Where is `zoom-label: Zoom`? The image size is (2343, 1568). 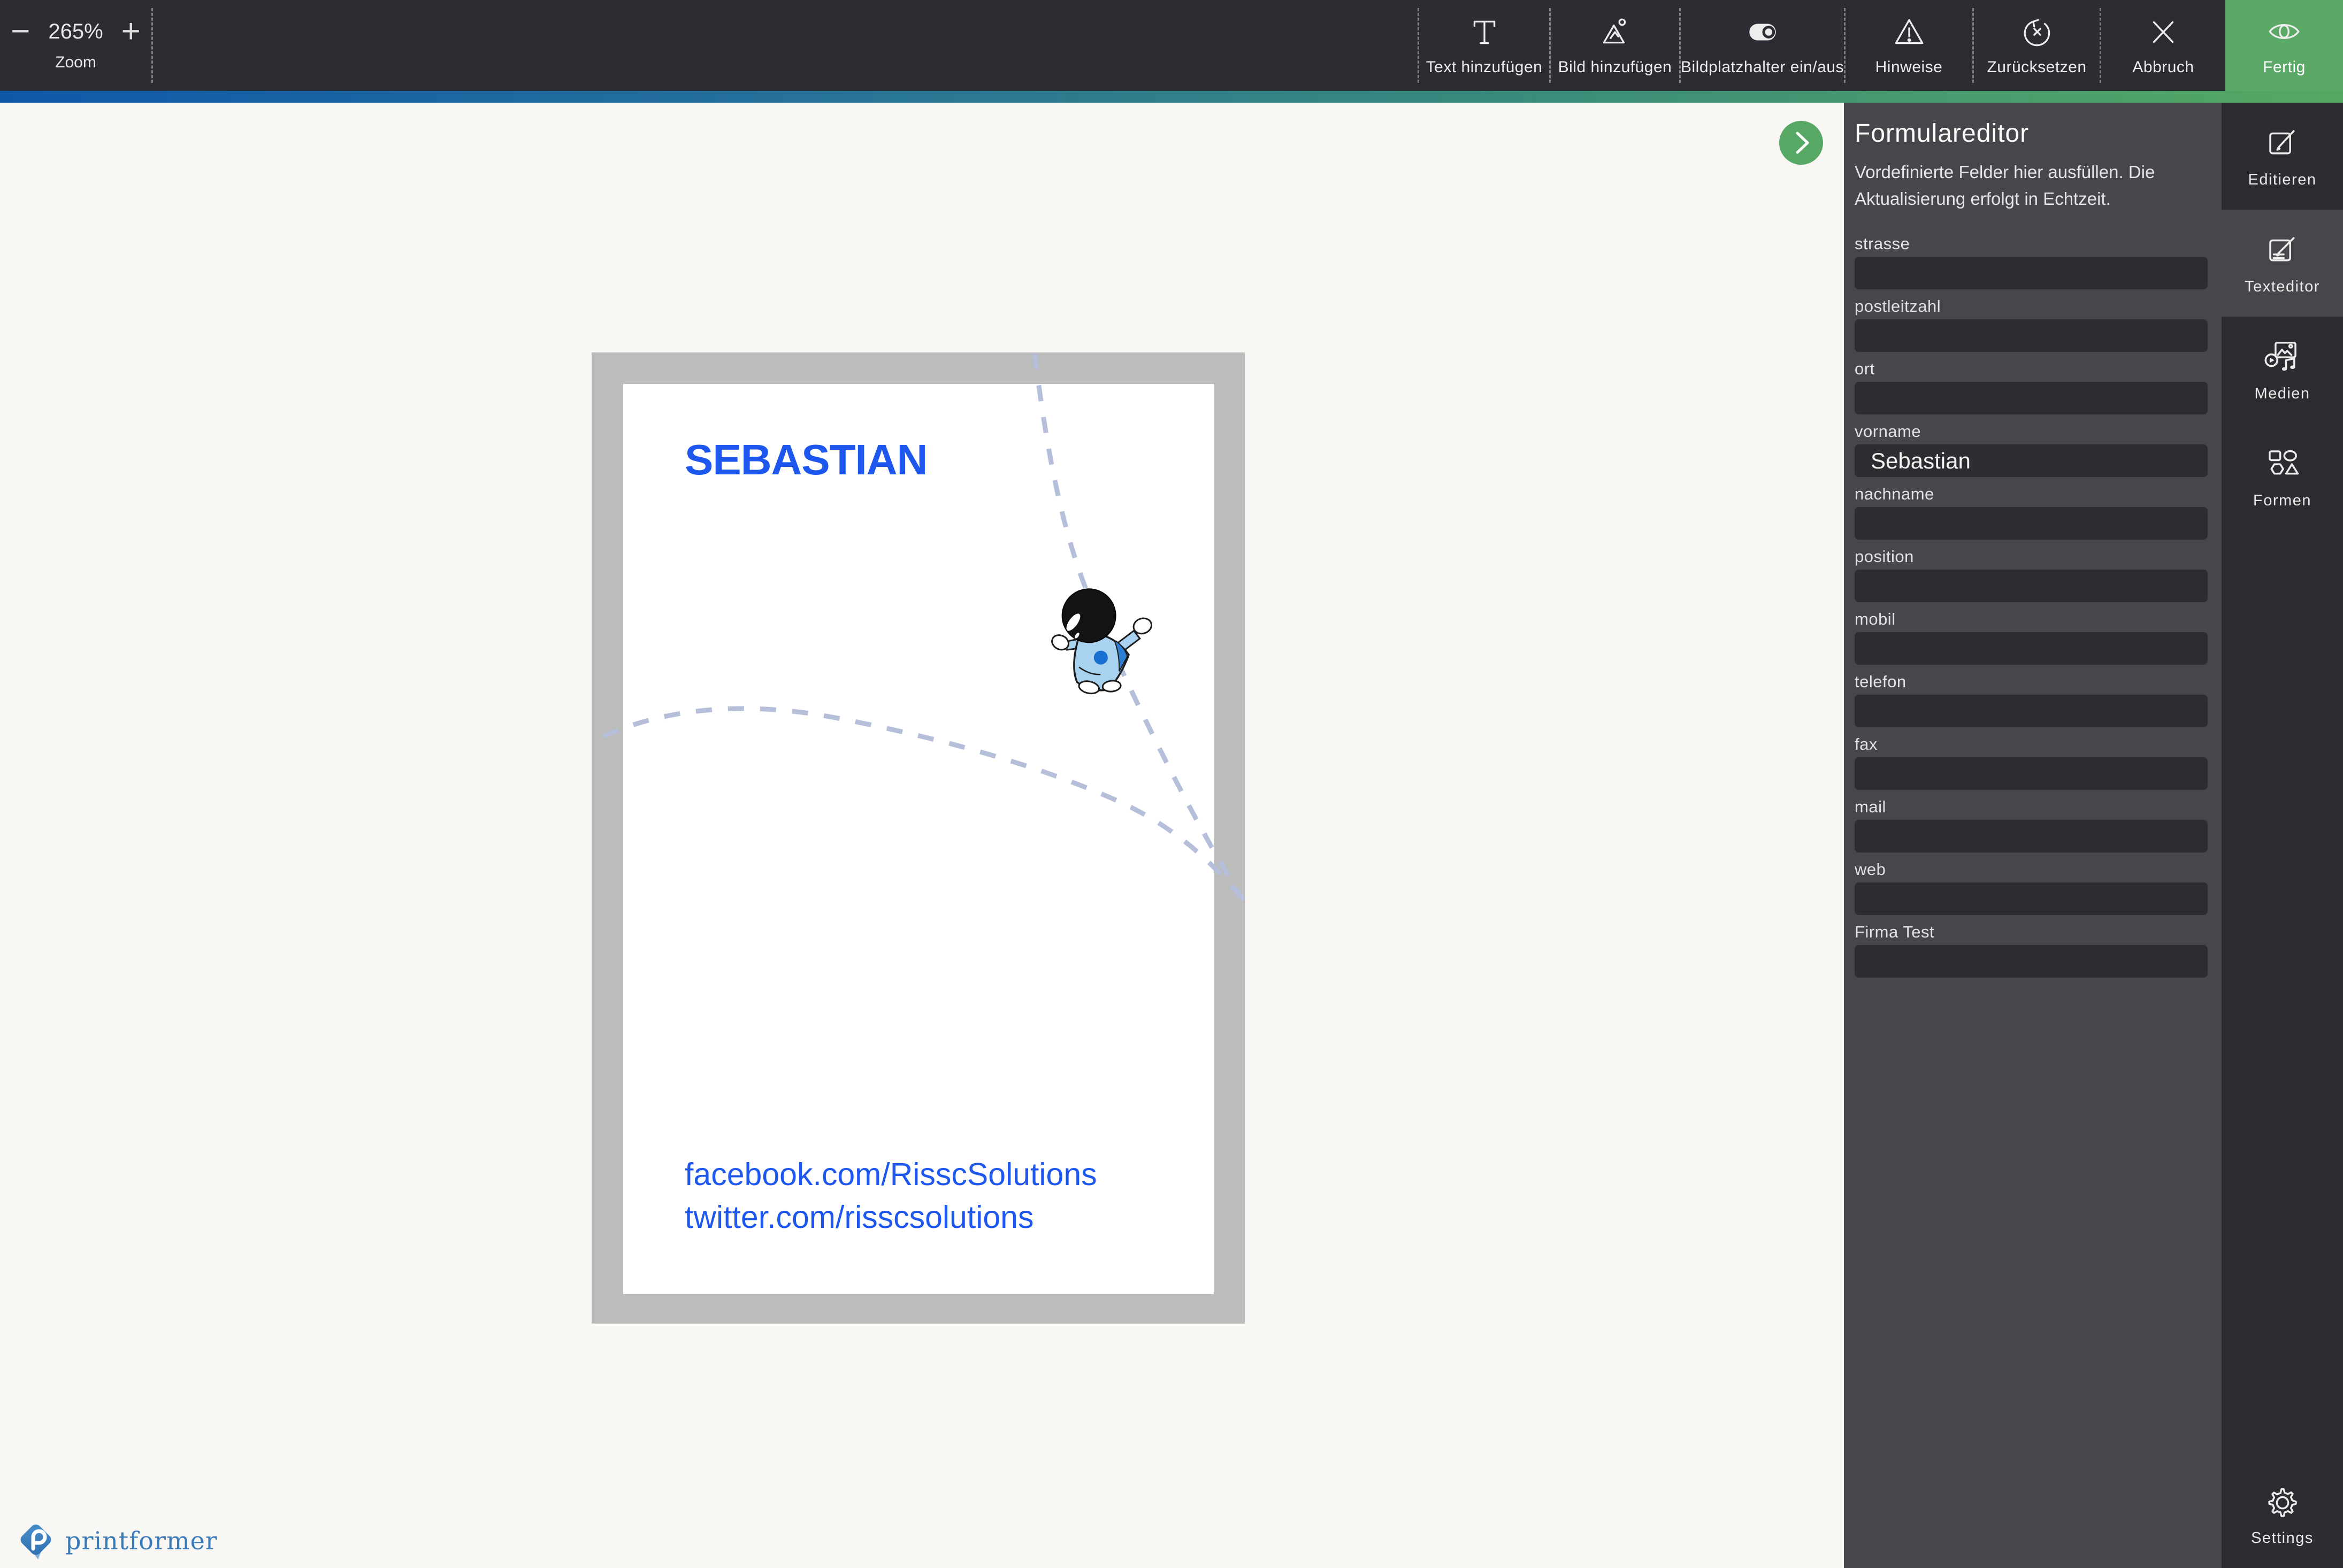
zoom-label: Zoom is located at coordinates (75, 62).